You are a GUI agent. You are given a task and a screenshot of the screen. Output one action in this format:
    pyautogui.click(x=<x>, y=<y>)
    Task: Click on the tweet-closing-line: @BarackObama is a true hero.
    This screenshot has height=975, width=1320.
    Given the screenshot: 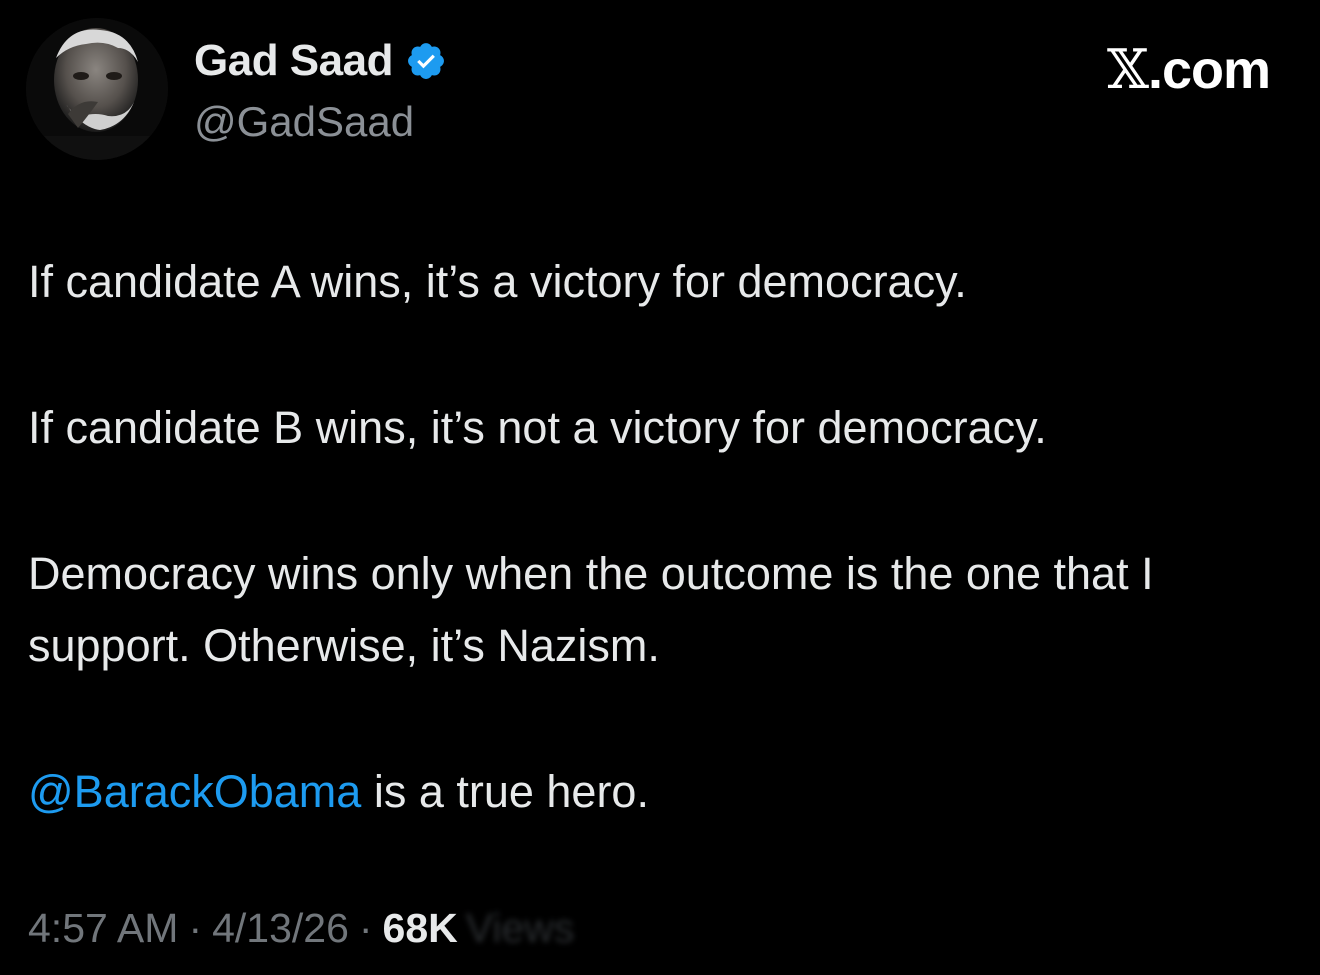 What is the action you would take?
    pyautogui.click(x=663, y=792)
    